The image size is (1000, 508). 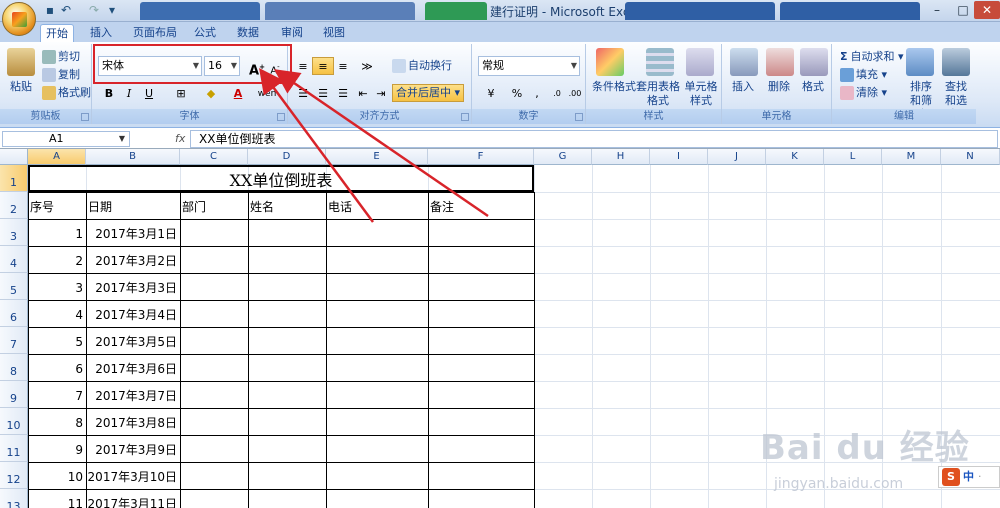 What do you see at coordinates (795, 157) in the screenshot?
I see `column-header-k: K` at bounding box center [795, 157].